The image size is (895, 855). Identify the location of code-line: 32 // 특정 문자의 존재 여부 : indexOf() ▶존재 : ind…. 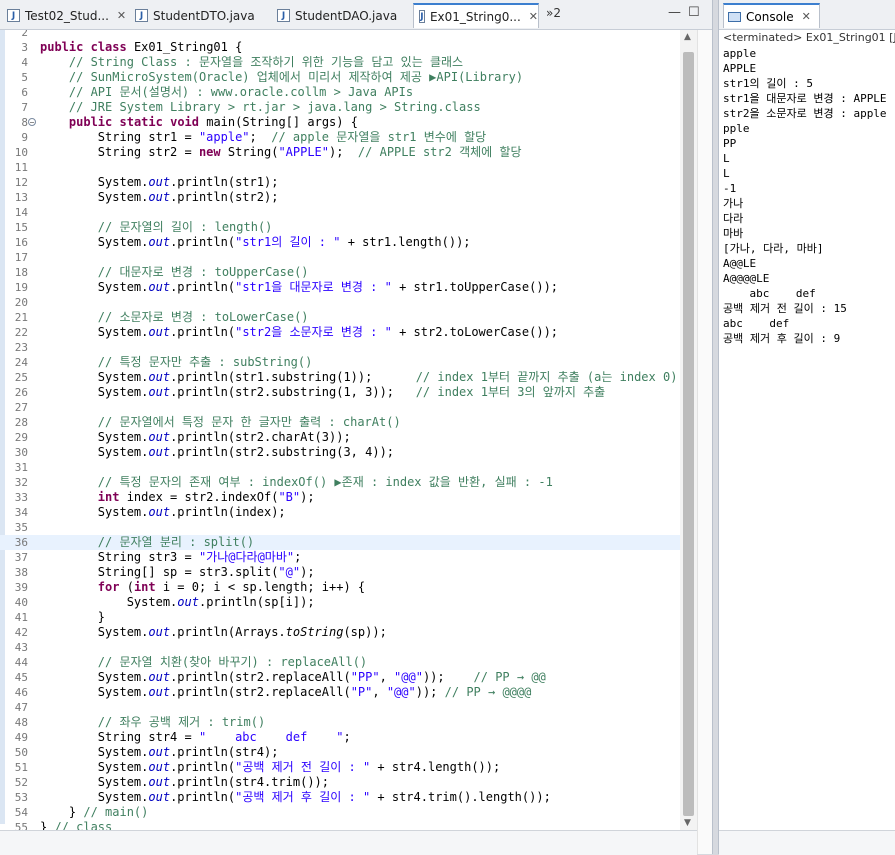
(340, 482).